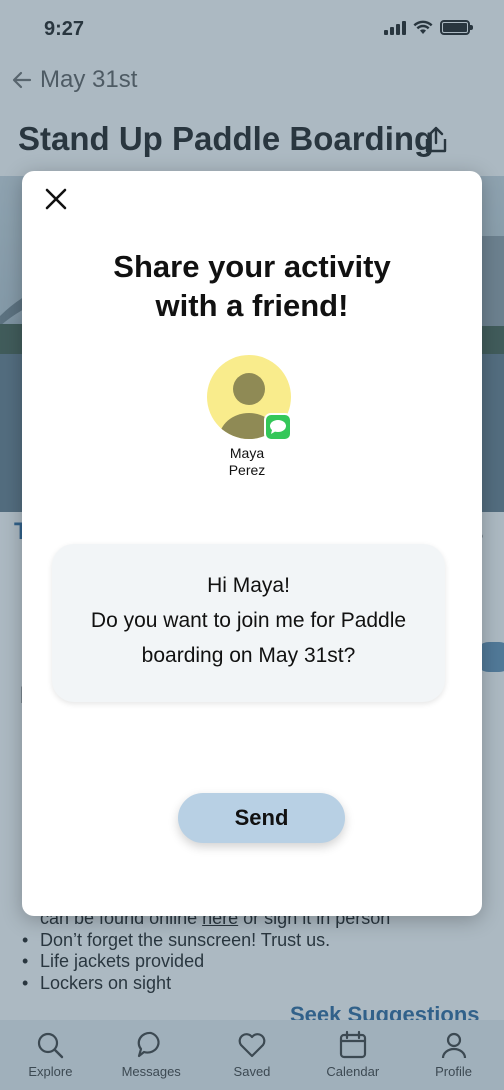  I want to click on modal-title-line: Share your activity, so click(252, 266).